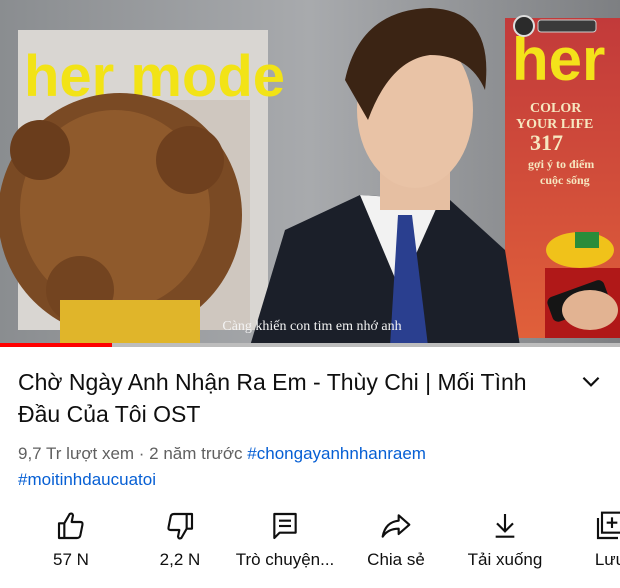 This screenshot has height=588, width=620. Describe the element at coordinates (505, 544) in the screenshot. I see `download-button: Tải xuống` at that location.